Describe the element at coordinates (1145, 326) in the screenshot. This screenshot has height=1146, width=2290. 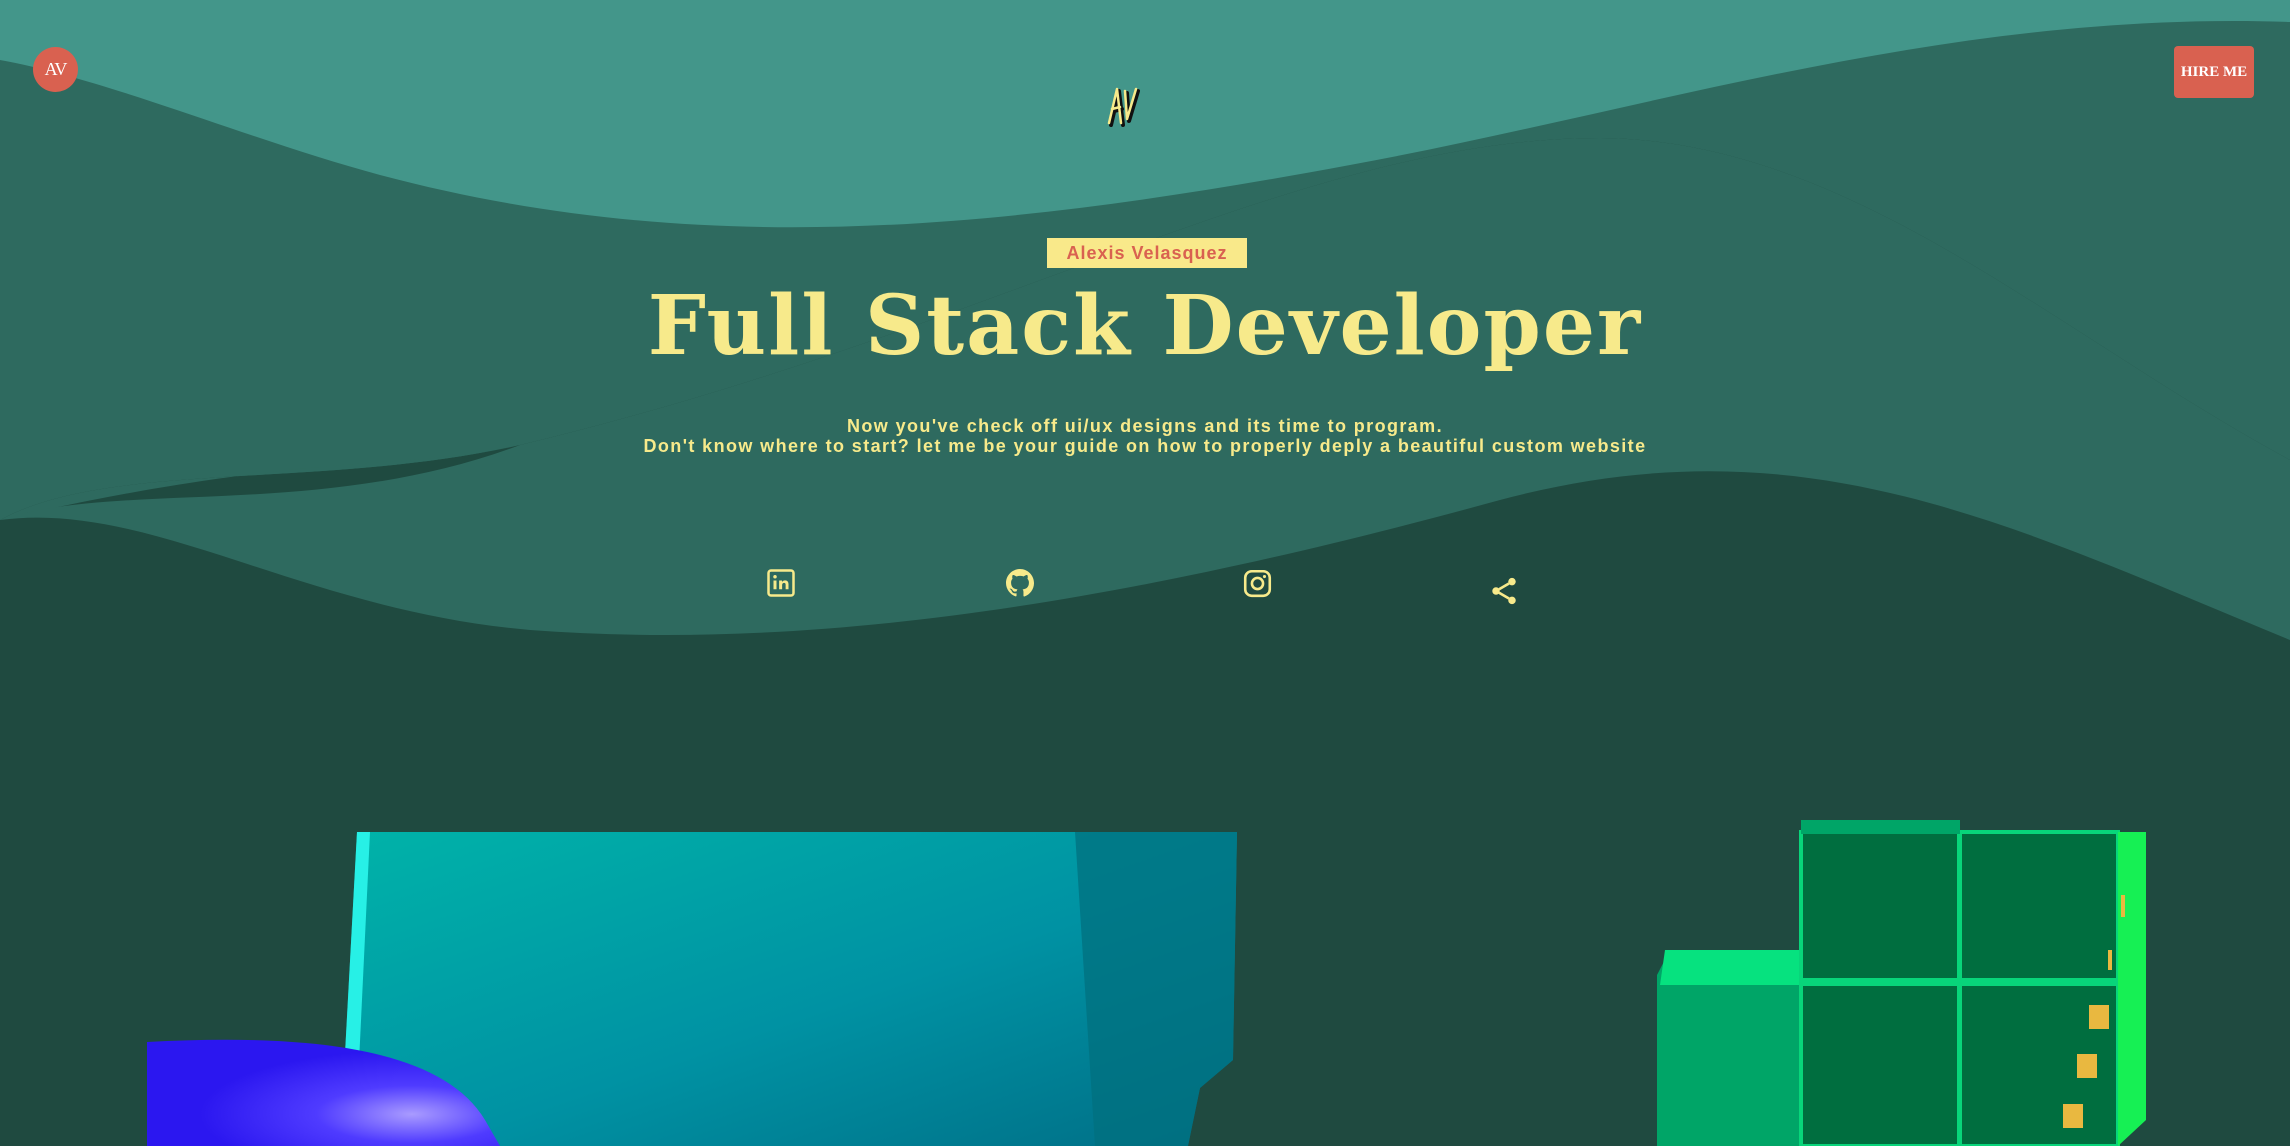
I see `page-title: Full Stack Developer` at that location.